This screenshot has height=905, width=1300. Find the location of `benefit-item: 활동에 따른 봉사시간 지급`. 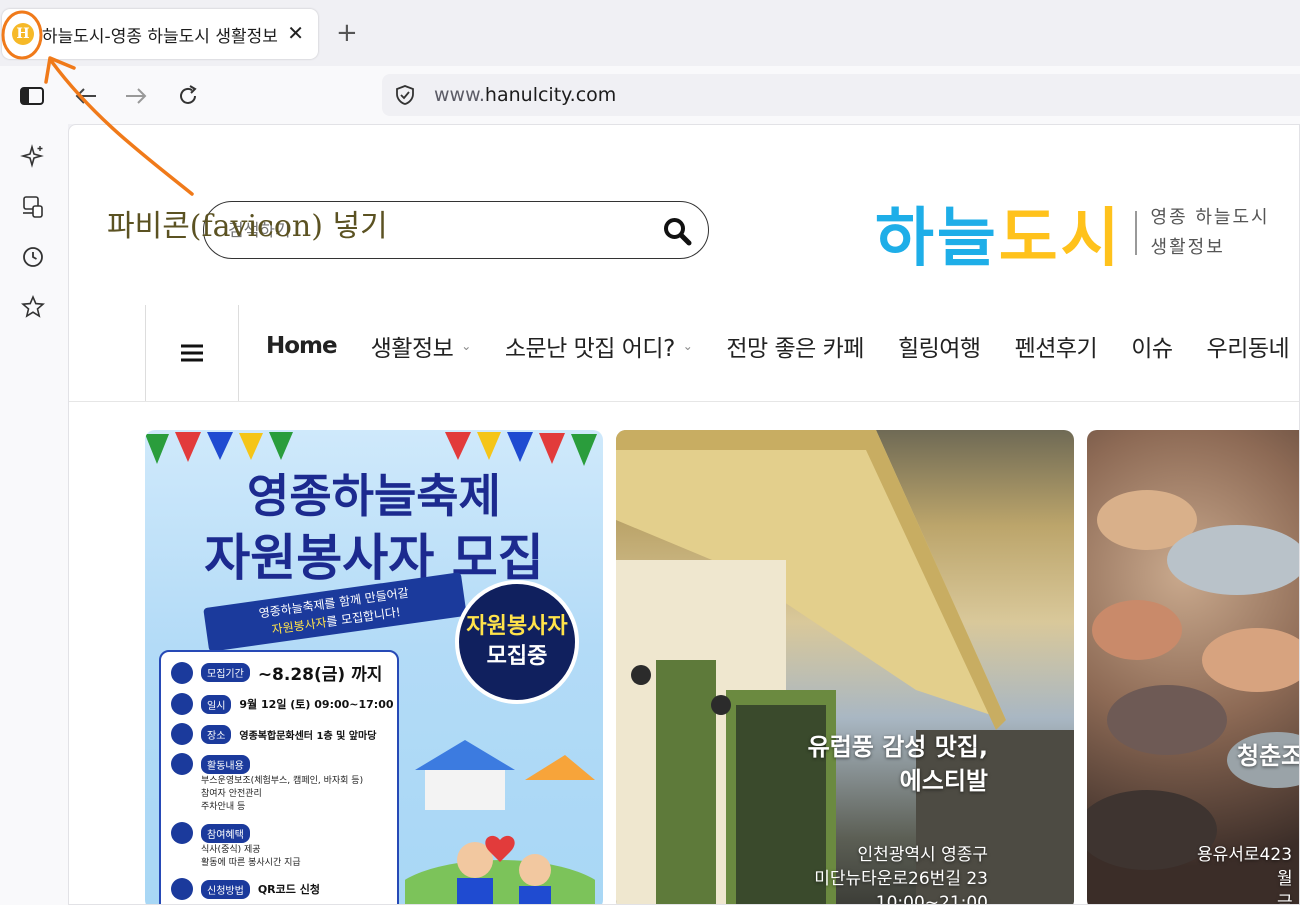

benefit-item: 활동에 따른 봉사시간 지급 is located at coordinates (251, 863).